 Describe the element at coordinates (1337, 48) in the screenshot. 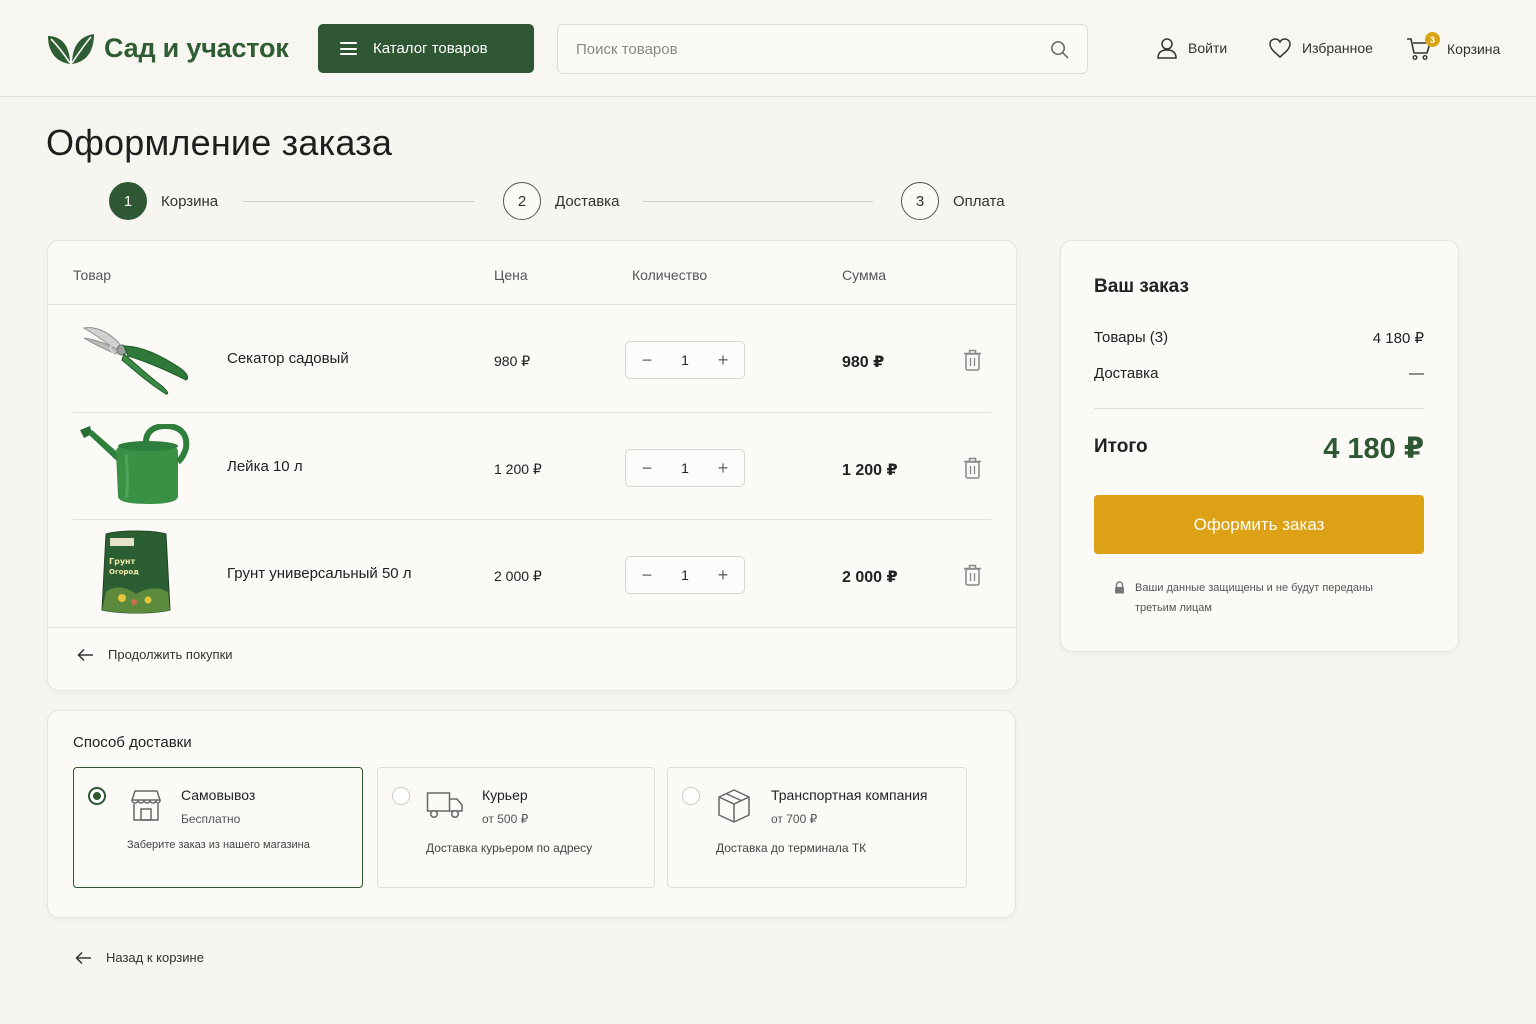

I see `favorites-label: Избранное` at that location.